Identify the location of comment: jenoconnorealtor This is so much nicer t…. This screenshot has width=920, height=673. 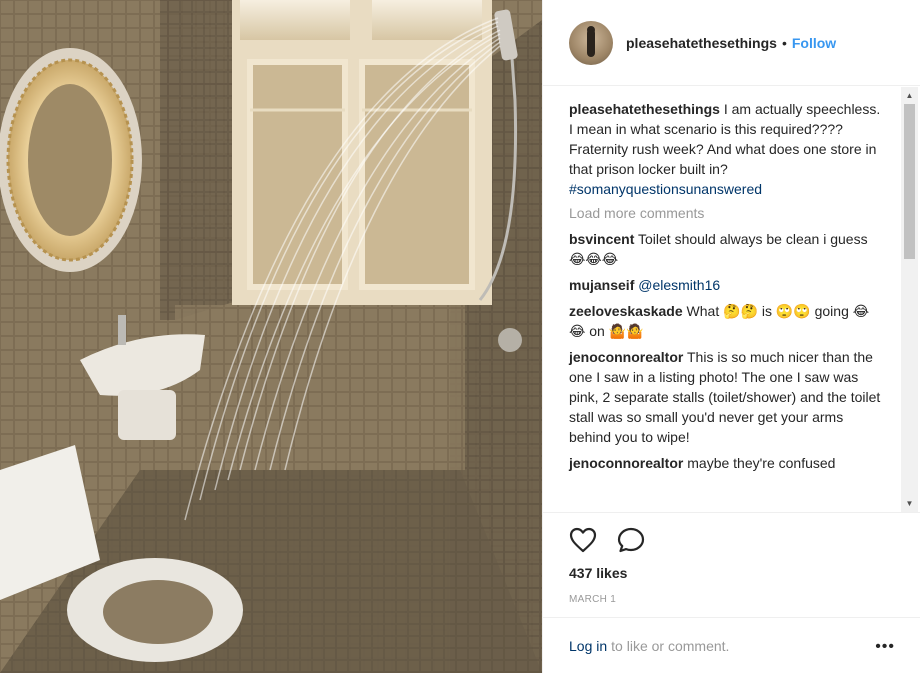
(727, 397).